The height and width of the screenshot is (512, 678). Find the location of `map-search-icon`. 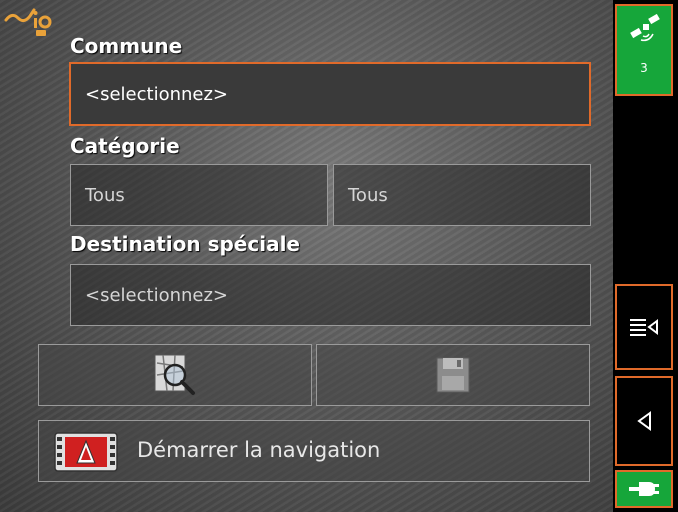

map-search-icon is located at coordinates (174, 374).